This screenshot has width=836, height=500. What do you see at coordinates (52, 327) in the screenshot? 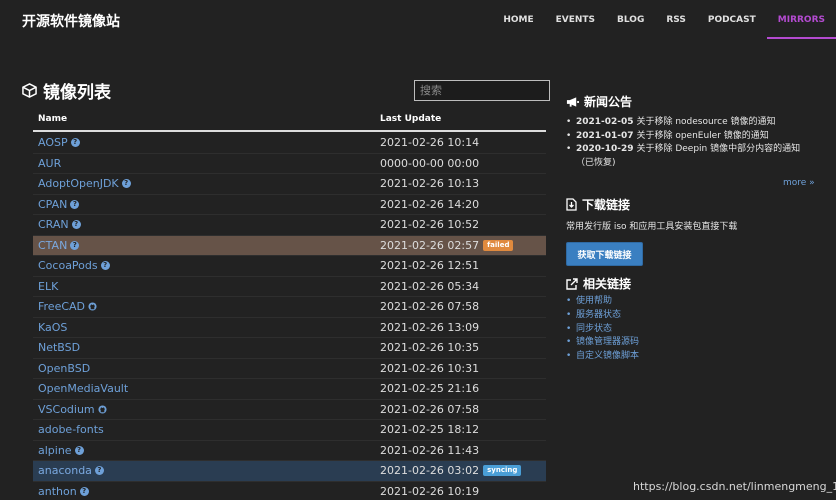
I see `mirror-link: KaOS` at bounding box center [52, 327].